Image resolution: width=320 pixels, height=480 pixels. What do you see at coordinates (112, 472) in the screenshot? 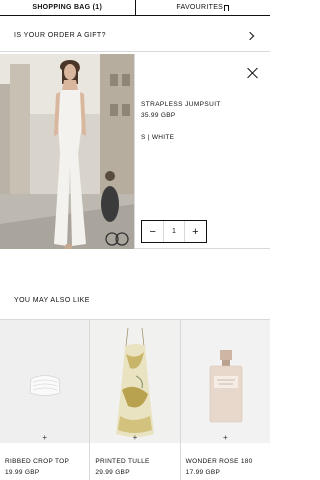
I see `recommendation-price: 29.99 GBP` at bounding box center [112, 472].